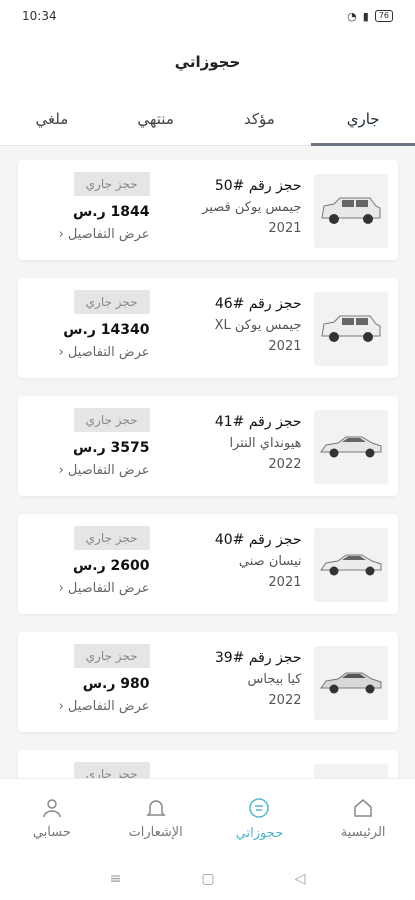  I want to click on home-icon, so click(363, 808).